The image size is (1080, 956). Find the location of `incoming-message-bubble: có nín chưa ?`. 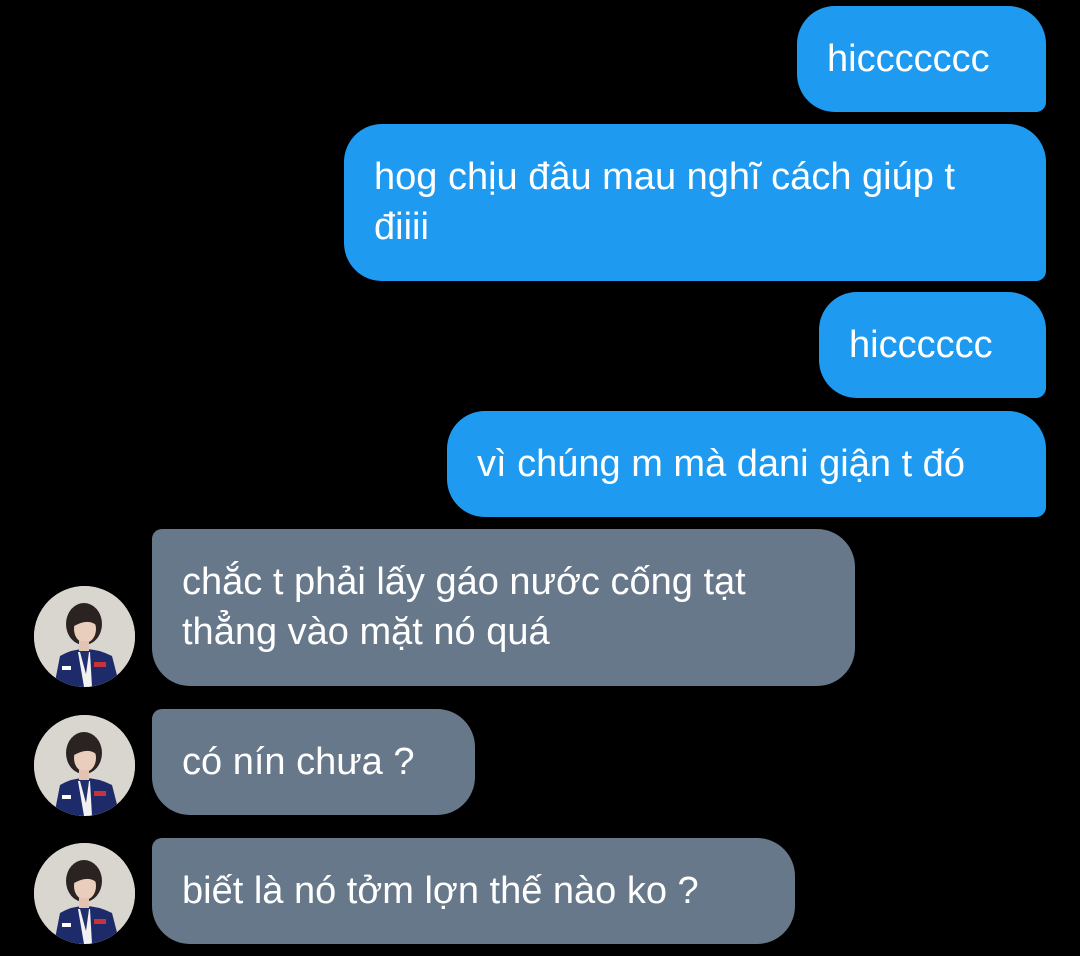

incoming-message-bubble: có nín chưa ? is located at coordinates (313, 762).